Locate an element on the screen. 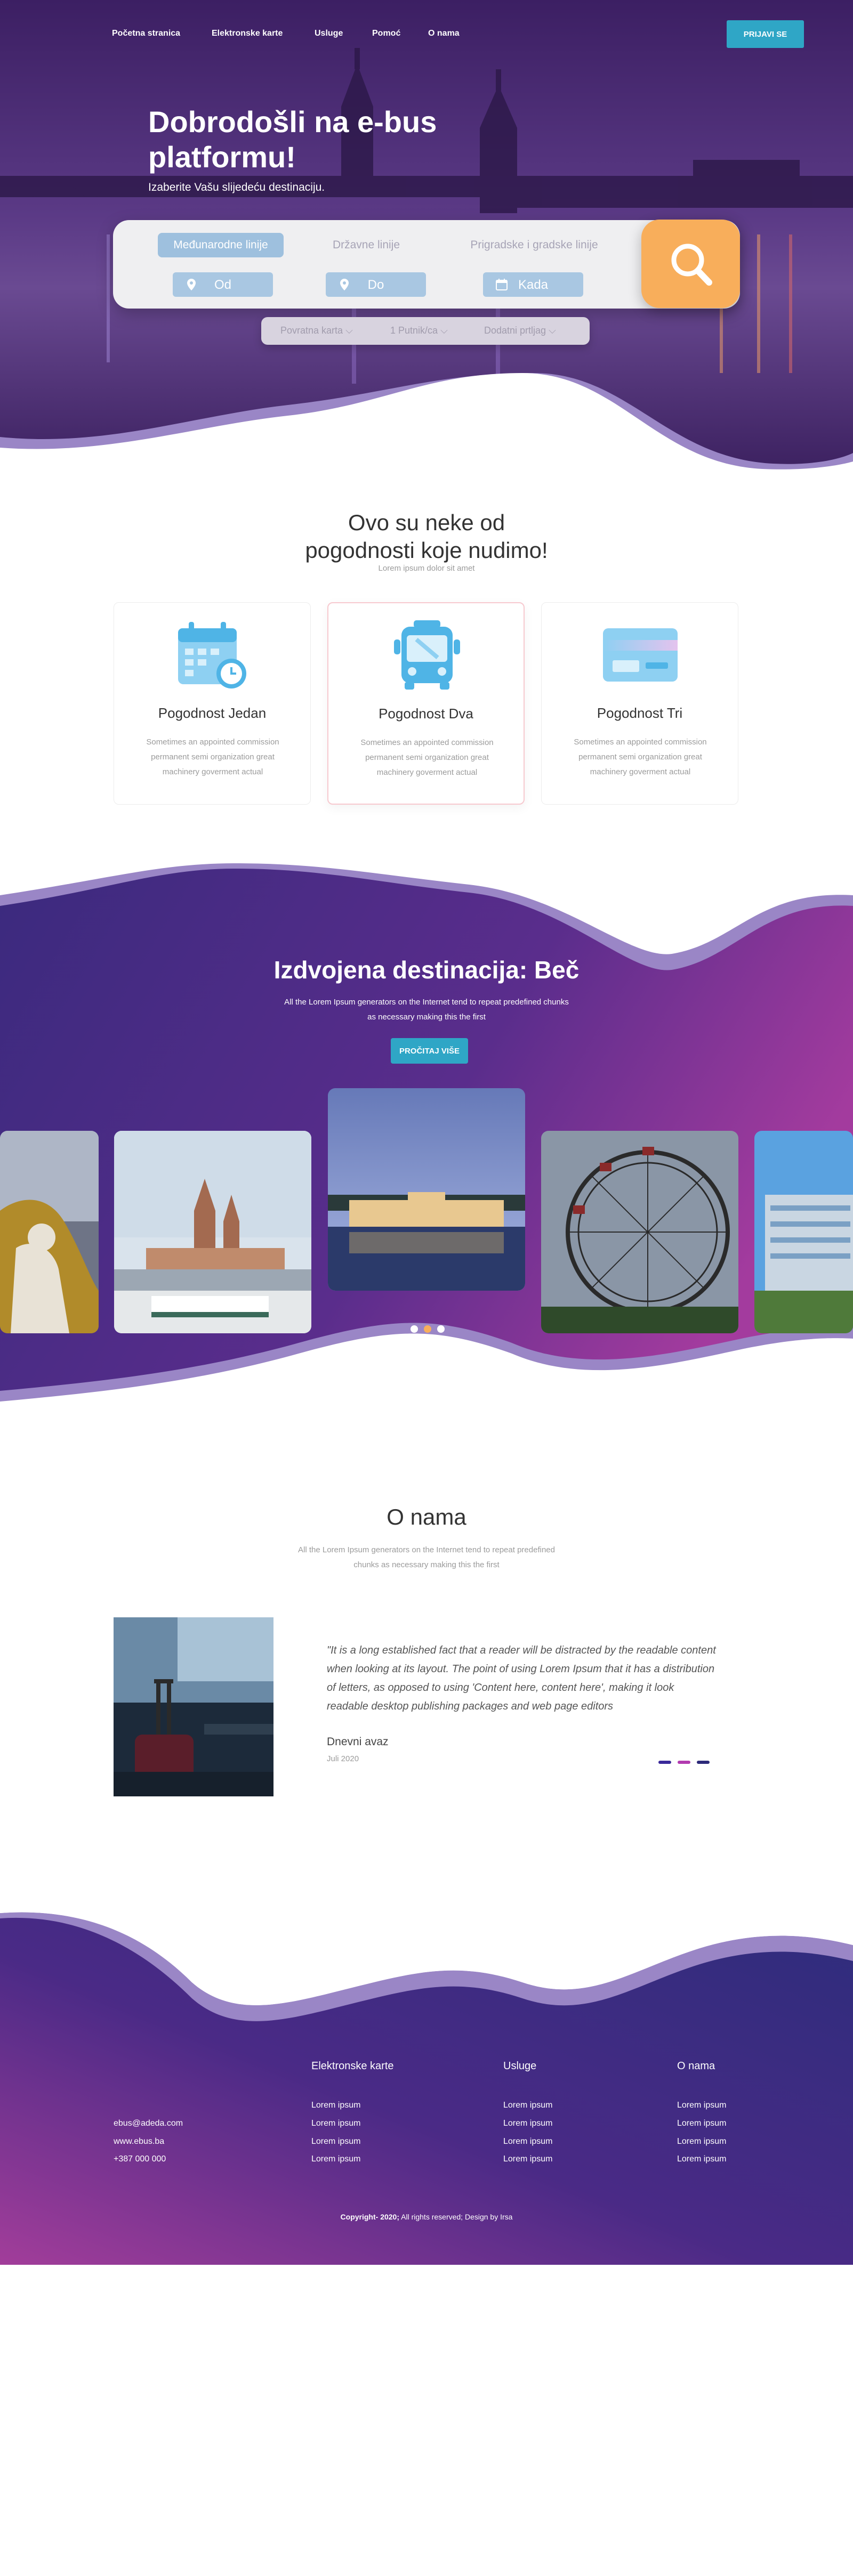  date-field: Kada is located at coordinates (533, 284).